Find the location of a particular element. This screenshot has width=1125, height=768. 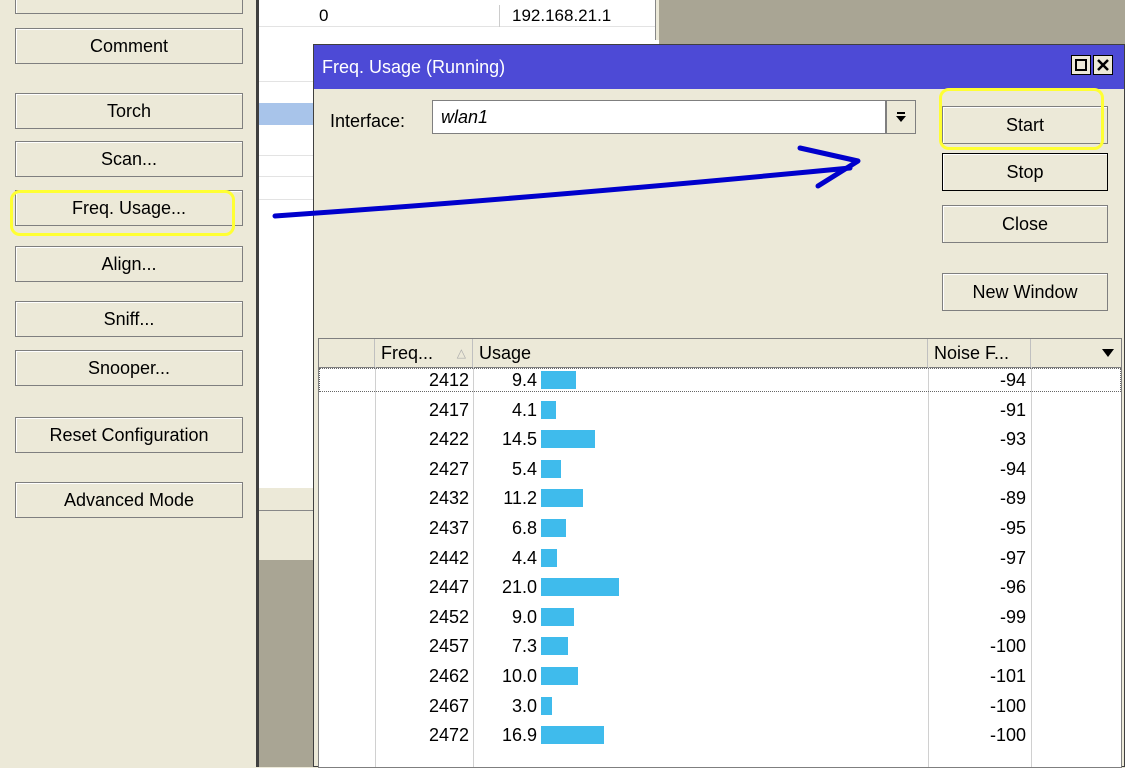

annotation-arrow-icon is located at coordinates (566, 182).